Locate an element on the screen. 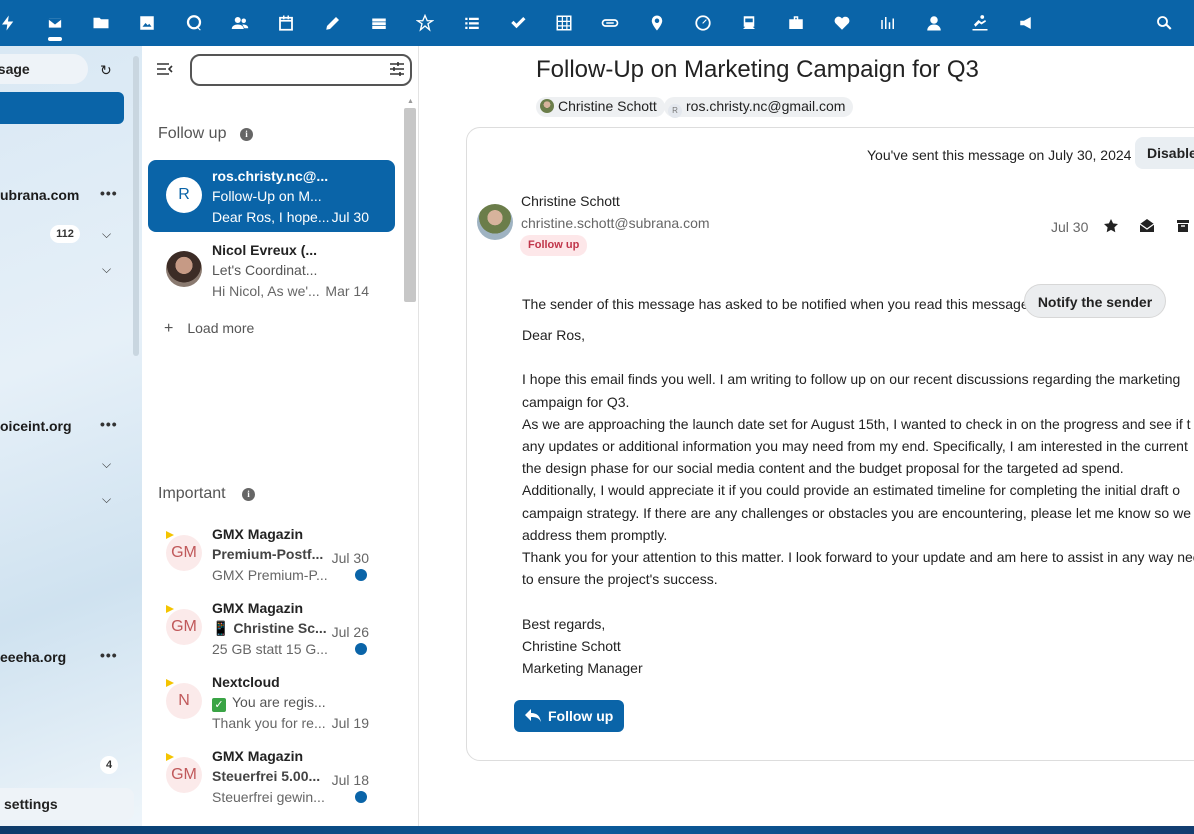 The width and height of the screenshot is (1194, 834). body-line: campaign for Q3. is located at coordinates (576, 401).